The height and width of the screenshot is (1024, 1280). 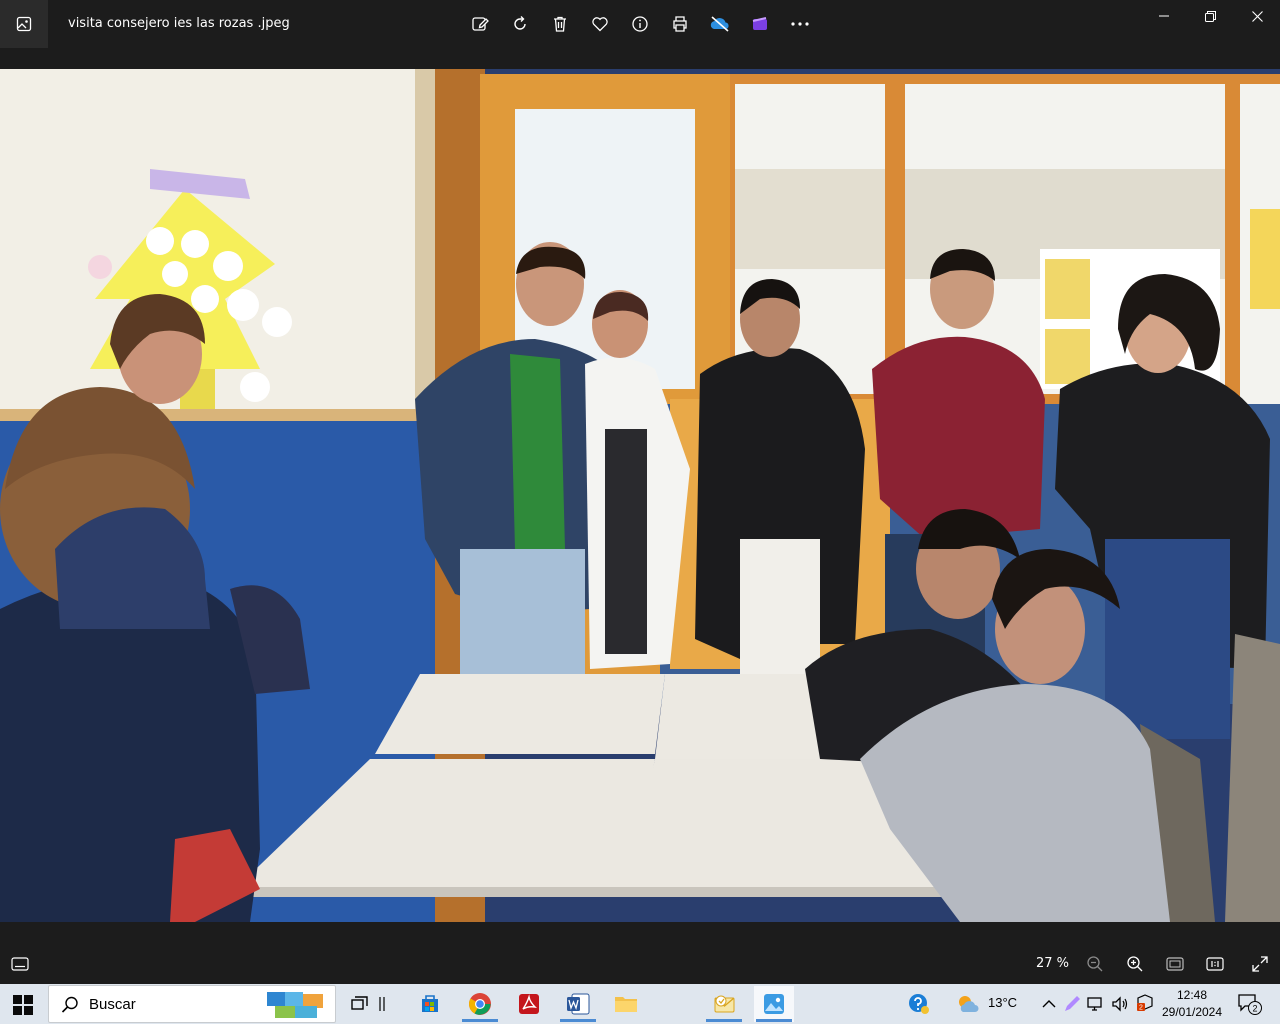 I want to click on filmstrip-icon, so click(x=20, y=964).